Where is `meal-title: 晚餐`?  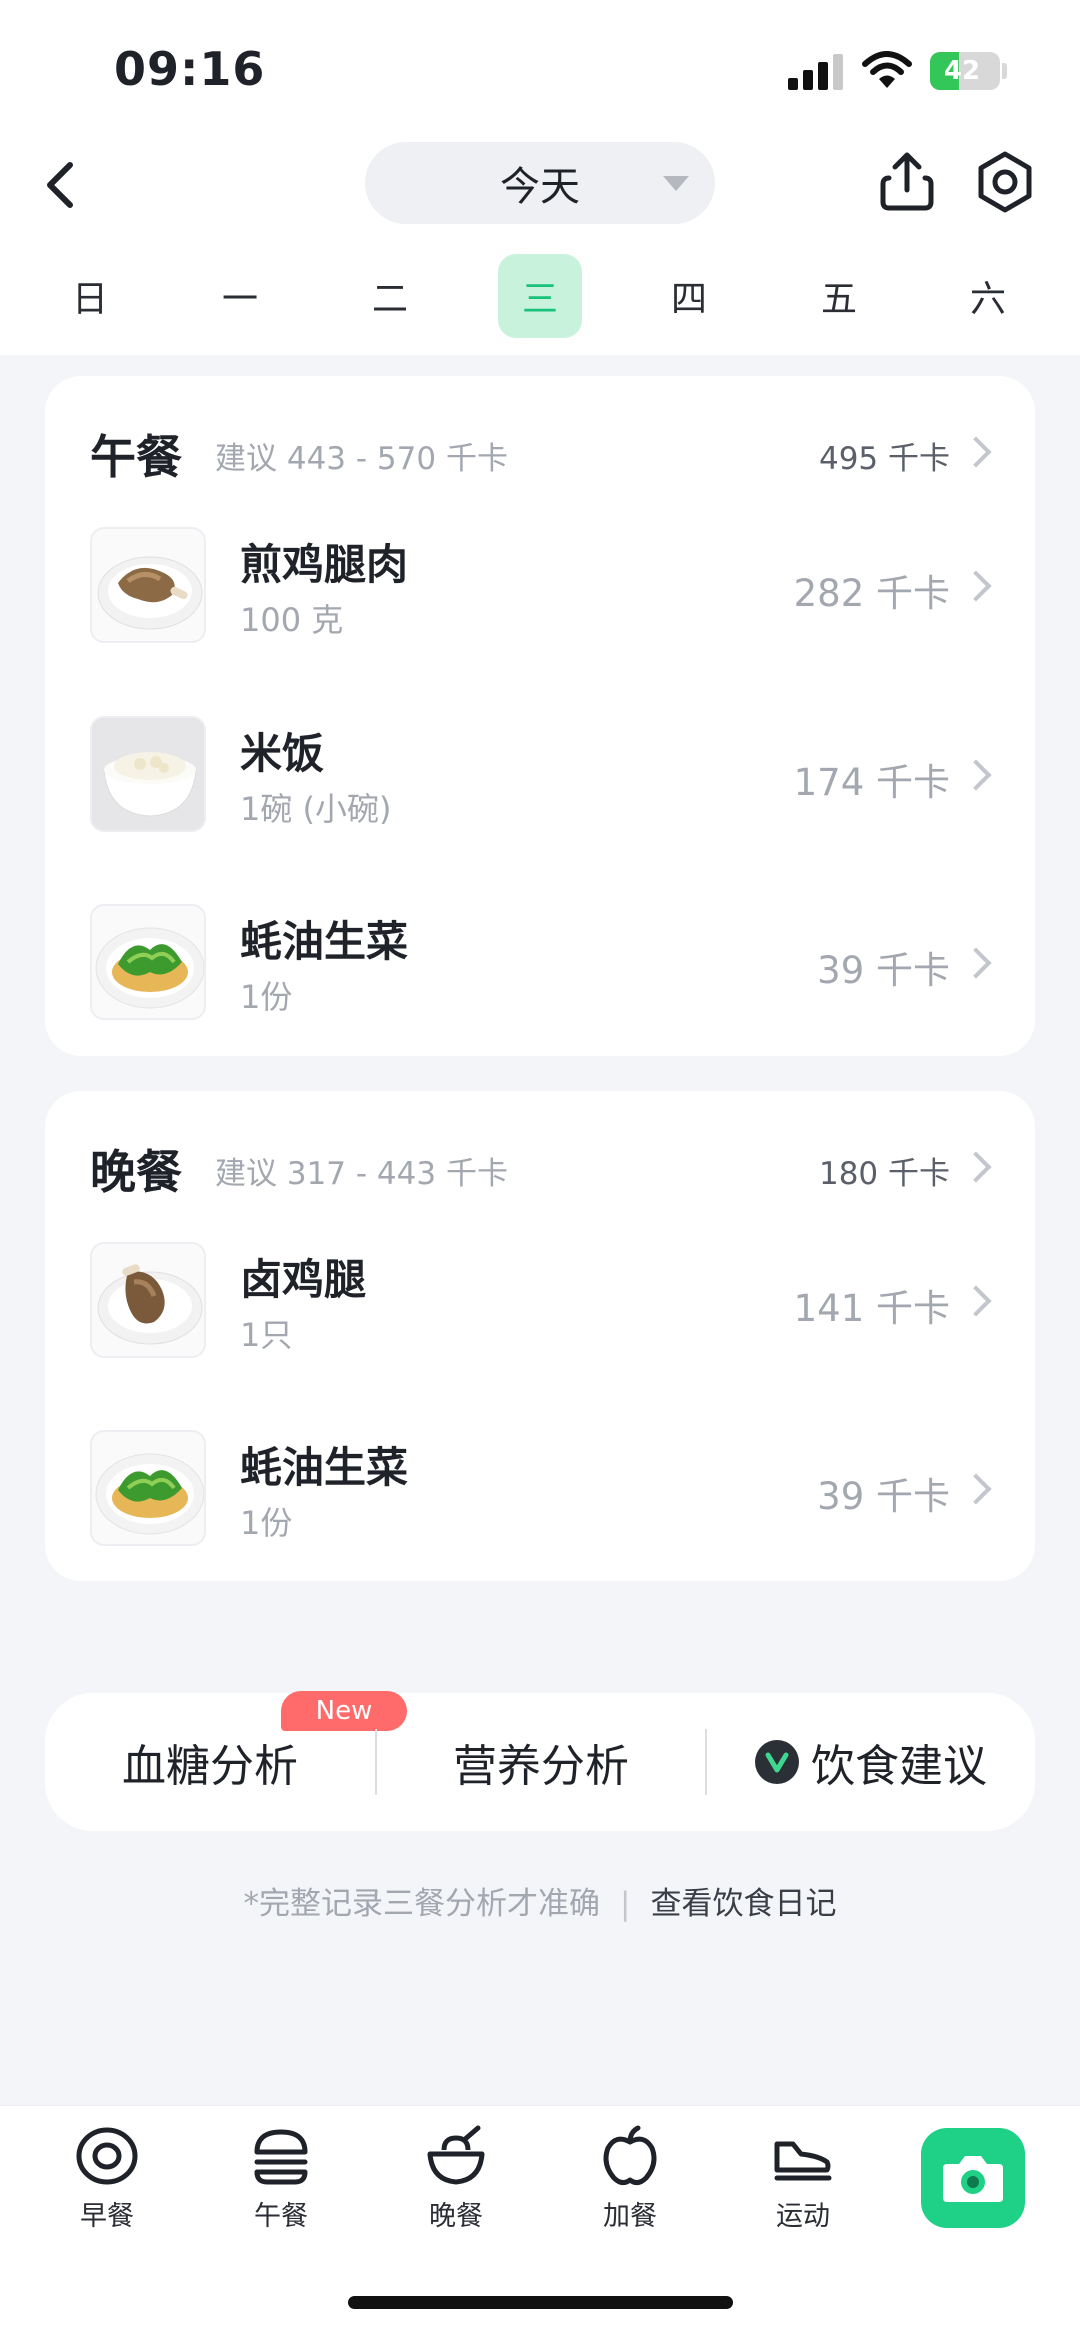
meal-title: 晚餐 is located at coordinates (136, 1172).